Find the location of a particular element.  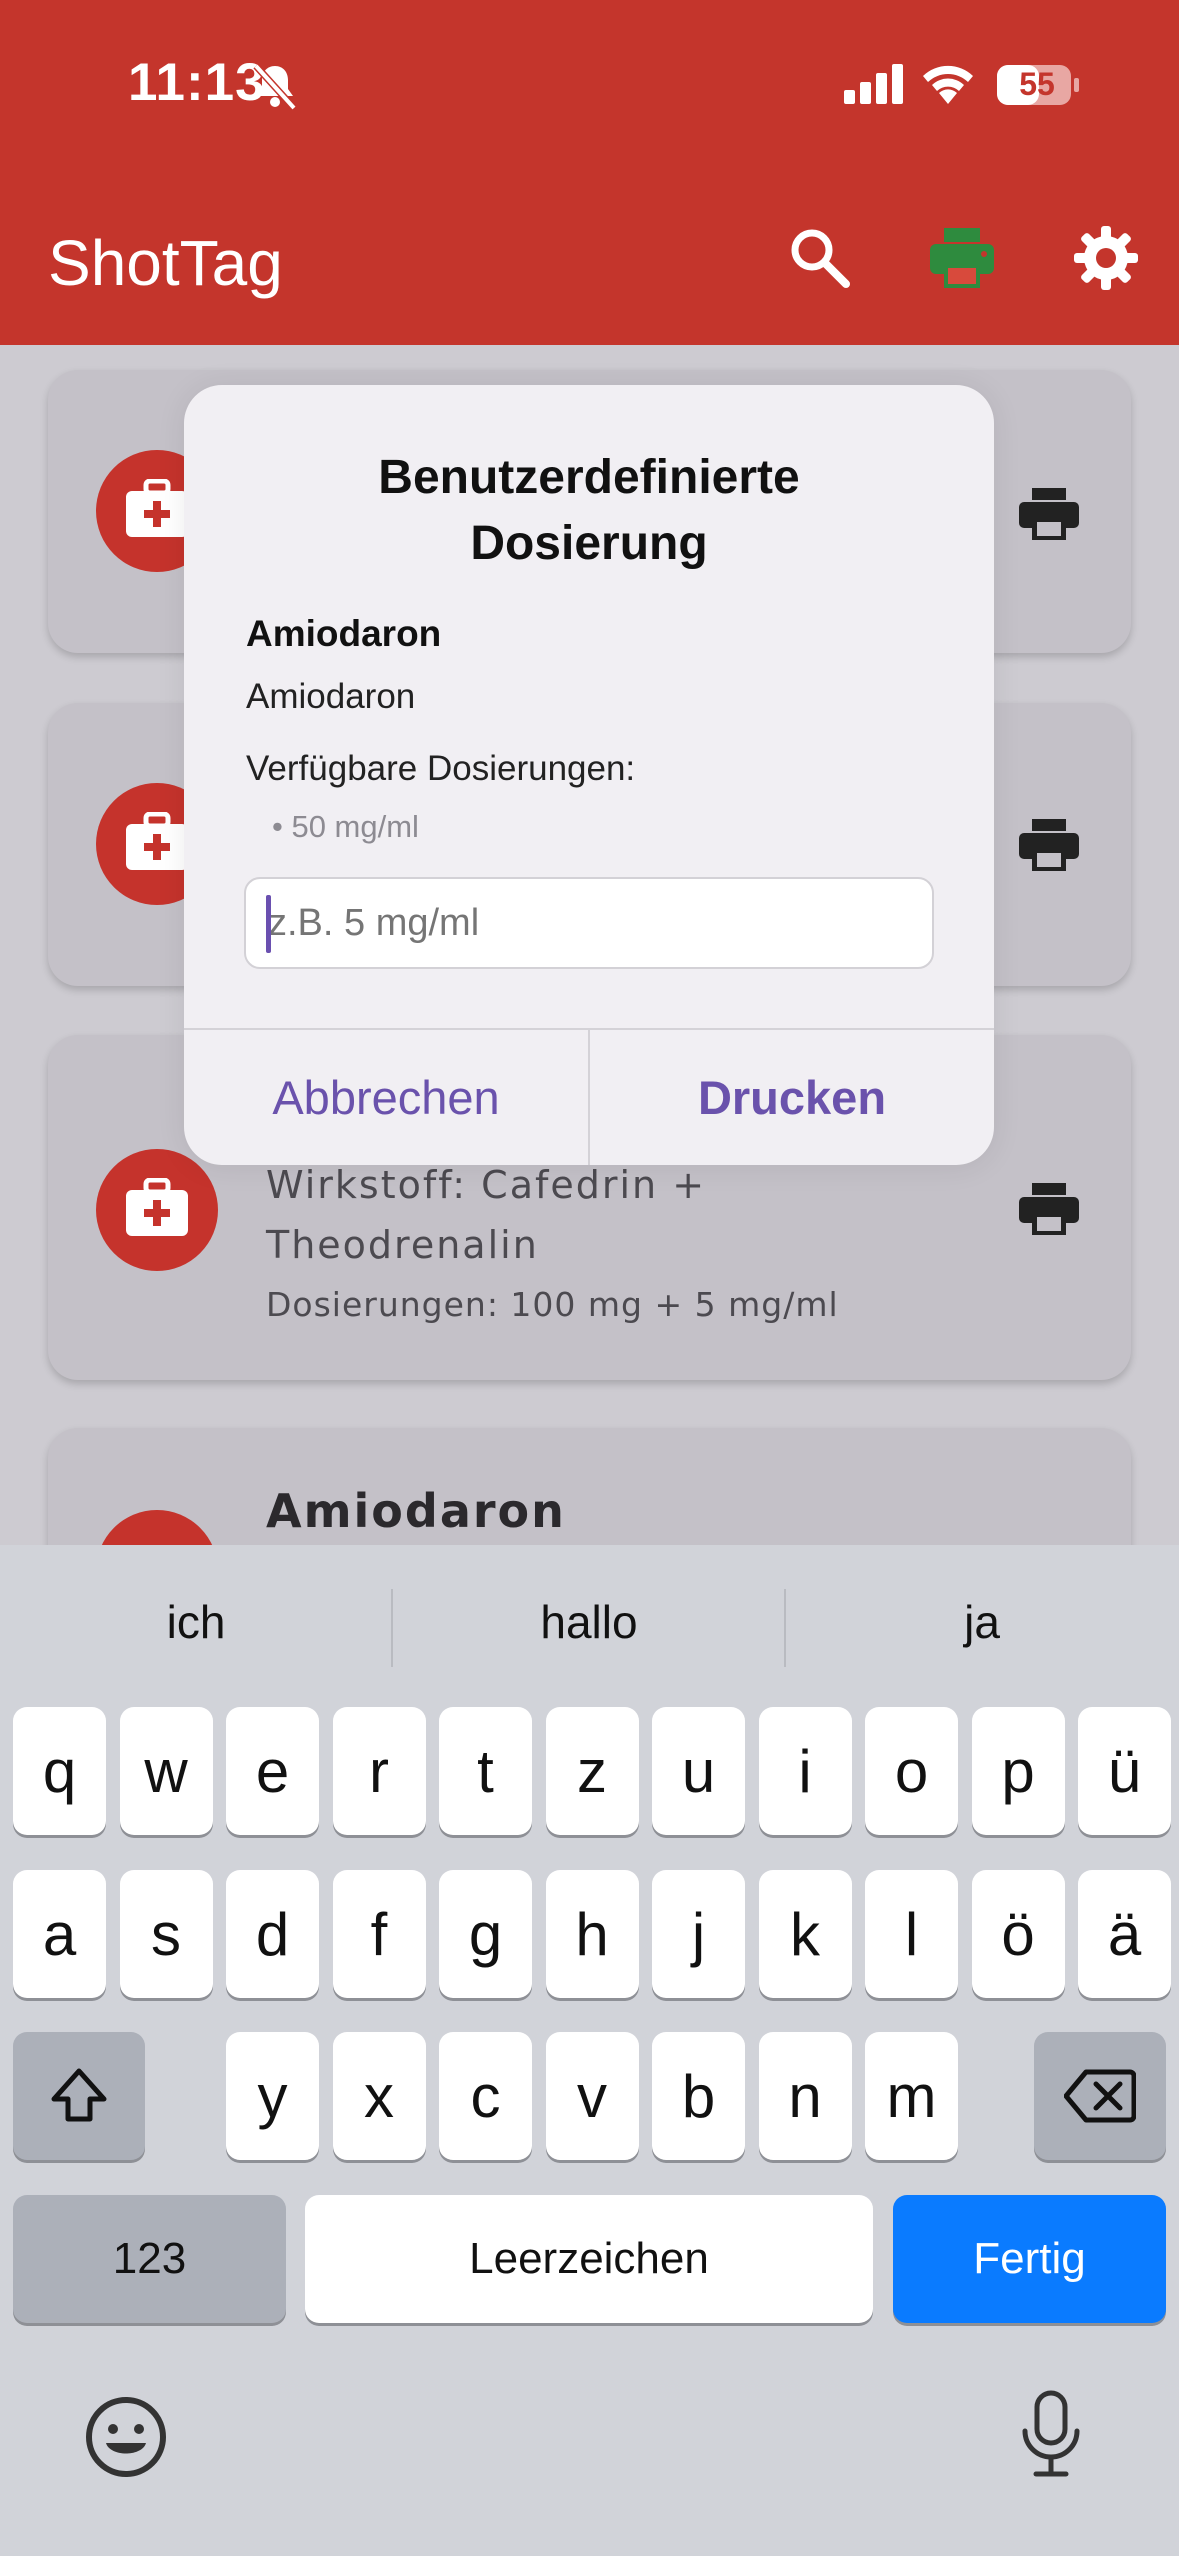

card-title: Amiodaron is located at coordinates (416, 1511).